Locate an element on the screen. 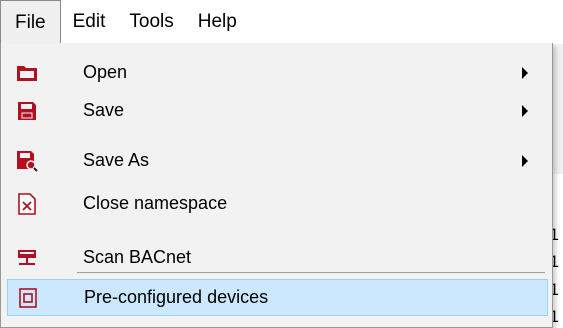 The width and height of the screenshot is (563, 328). menu-help: Help is located at coordinates (217, 22).